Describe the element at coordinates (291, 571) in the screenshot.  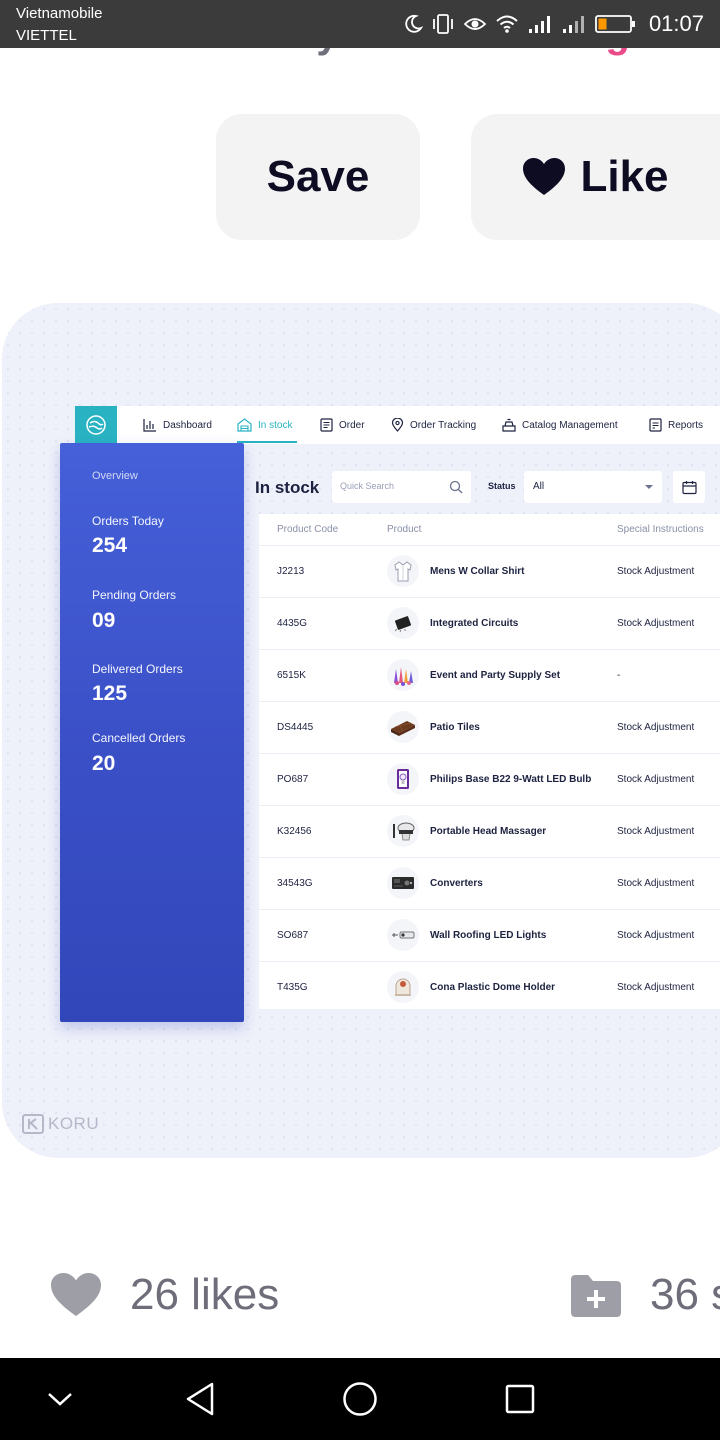
I see `product-code: J2213` at that location.